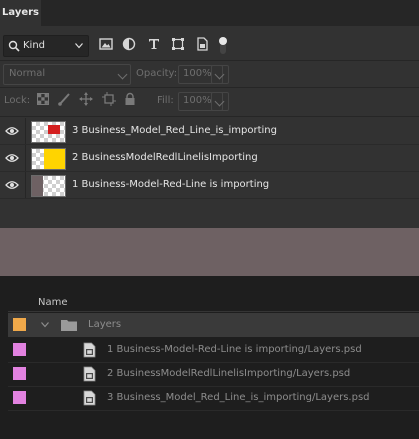  What do you see at coordinates (109, 99) in the screenshot?
I see `lock-artboard-icon` at bounding box center [109, 99].